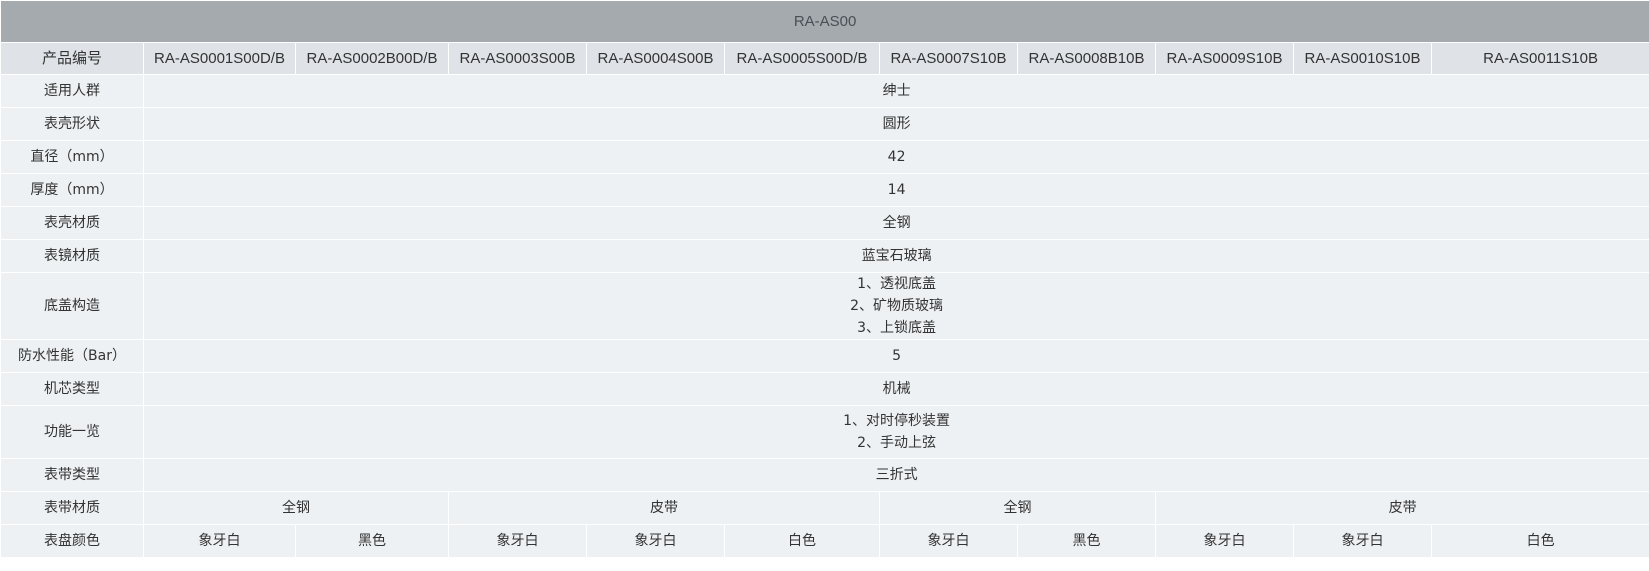  What do you see at coordinates (72, 124) in the screenshot?
I see `spec-label: 表壳形状` at bounding box center [72, 124].